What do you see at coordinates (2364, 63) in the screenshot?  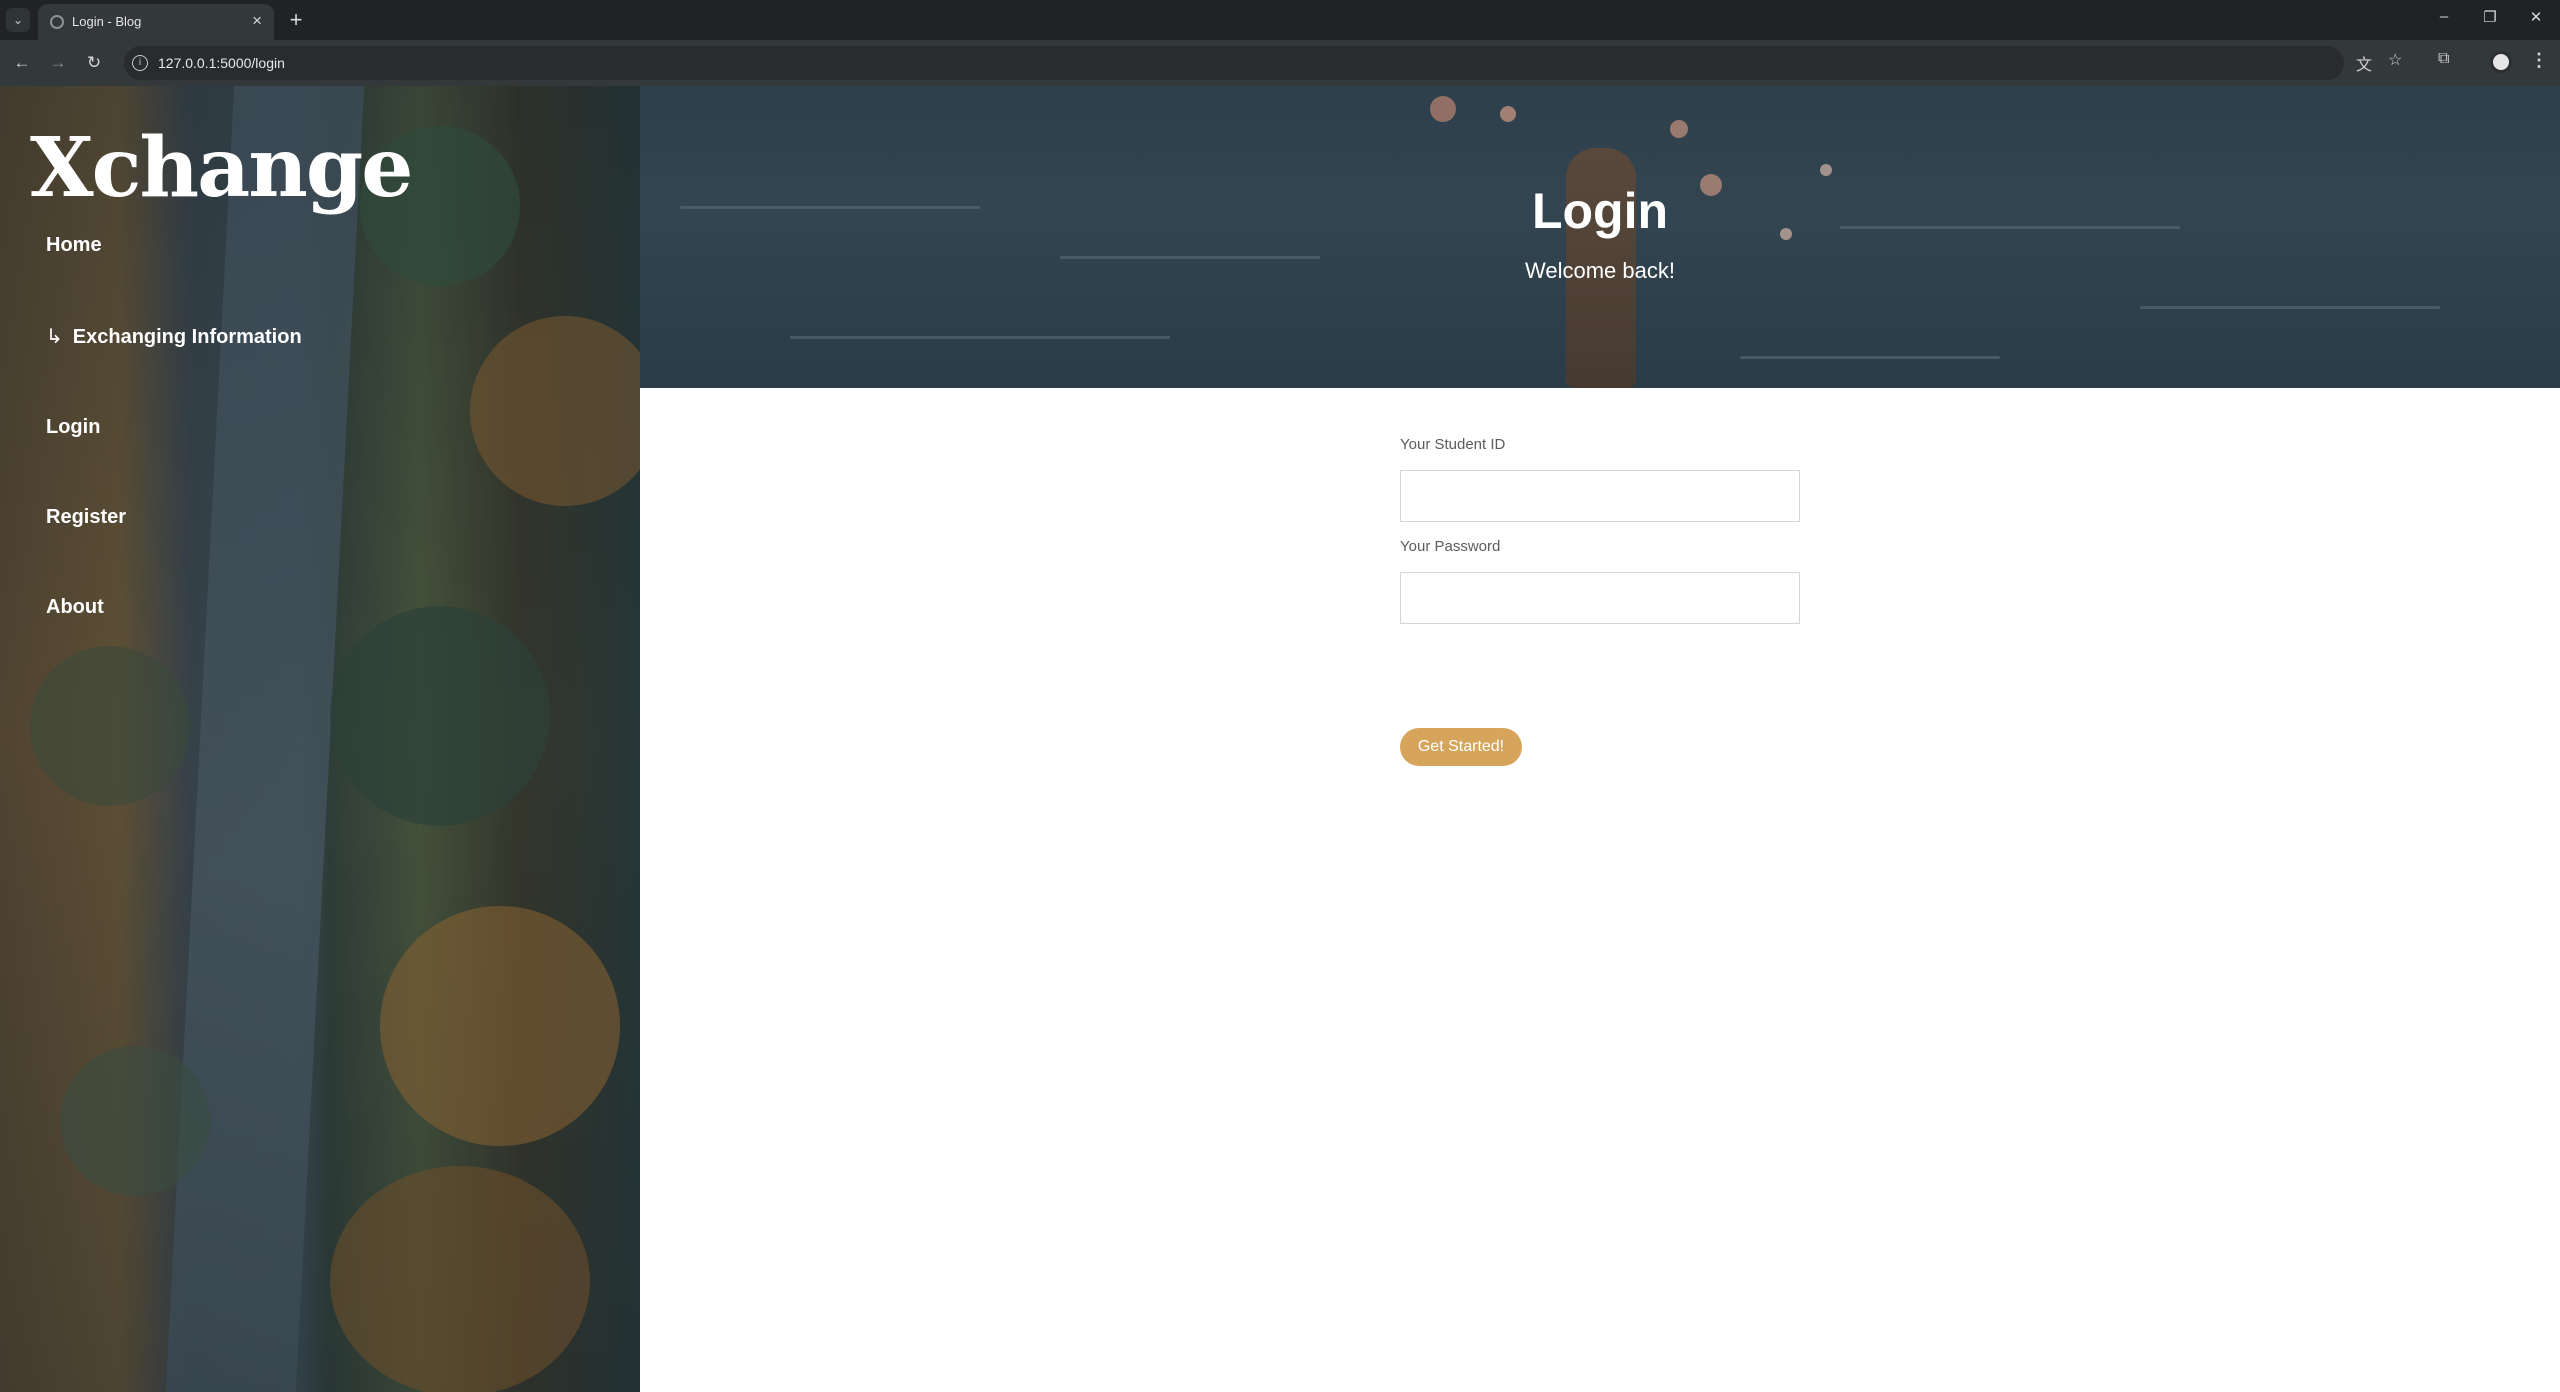 I see `translate-icon: 文` at bounding box center [2364, 63].